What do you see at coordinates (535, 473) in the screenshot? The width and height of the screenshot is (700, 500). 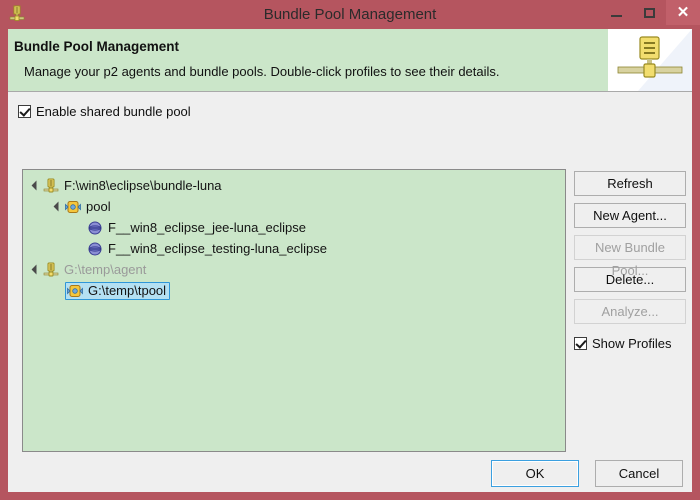 I see `ok-button: OK` at bounding box center [535, 473].